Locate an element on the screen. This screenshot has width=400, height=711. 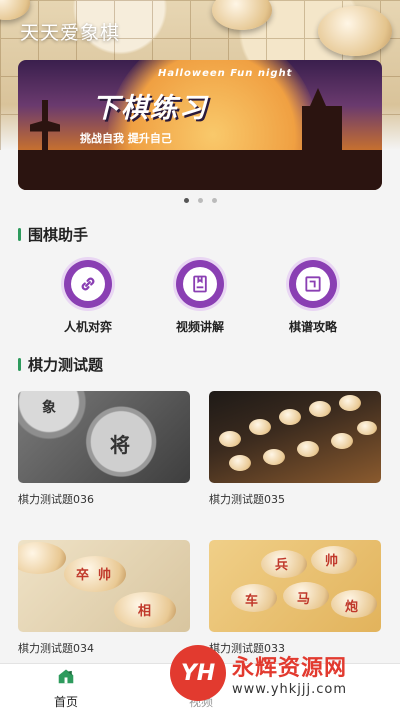
app-title: 天天爱象棋 is located at coordinates (70, 33).